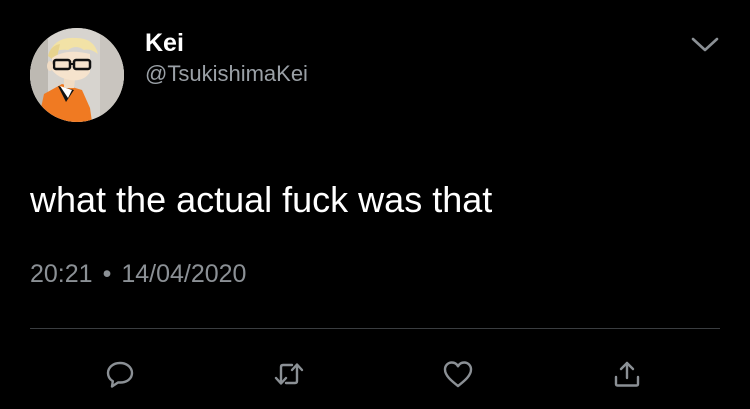  What do you see at coordinates (61, 274) in the screenshot?
I see `tweet-time: 20:21` at bounding box center [61, 274].